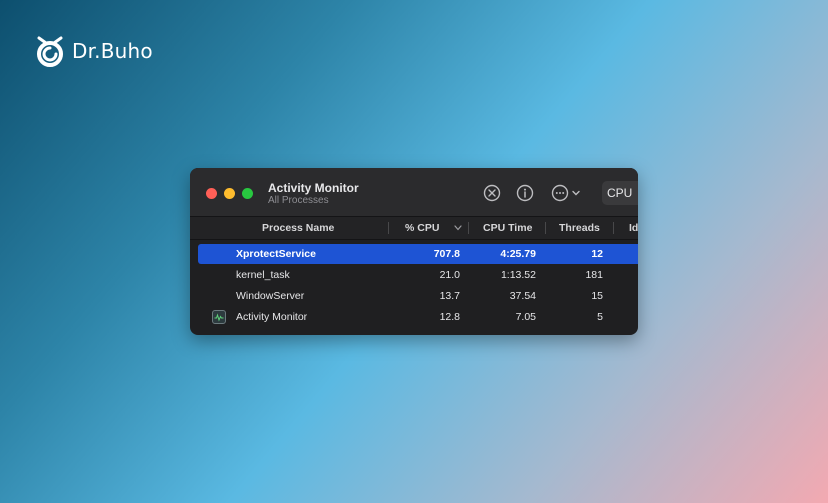 This screenshot has width=828, height=503. I want to click on process-name: WindowServer, so click(270, 296).